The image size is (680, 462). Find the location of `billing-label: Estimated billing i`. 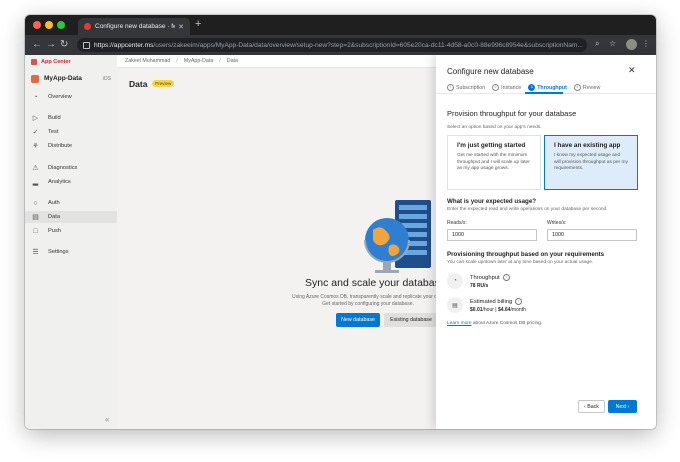

billing-label: Estimated billing i is located at coordinates (496, 301).